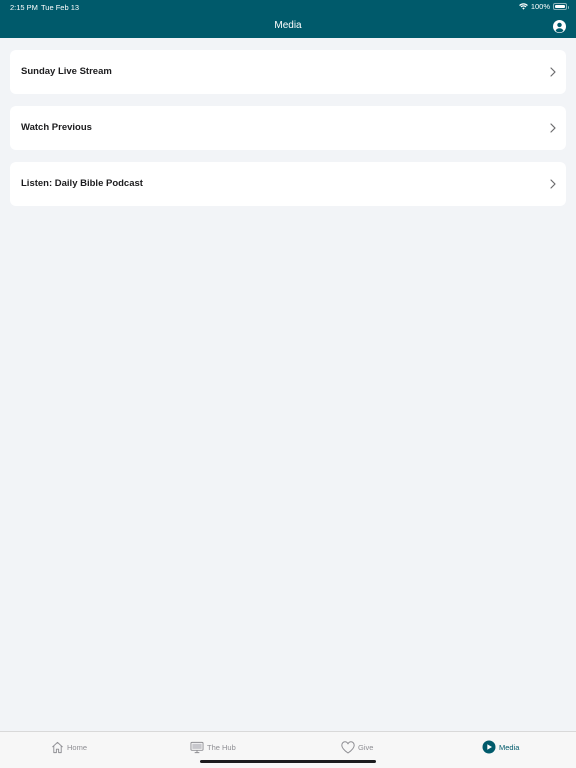  Describe the element at coordinates (221, 747) in the screenshot. I see `tab-label: The Hub` at that location.